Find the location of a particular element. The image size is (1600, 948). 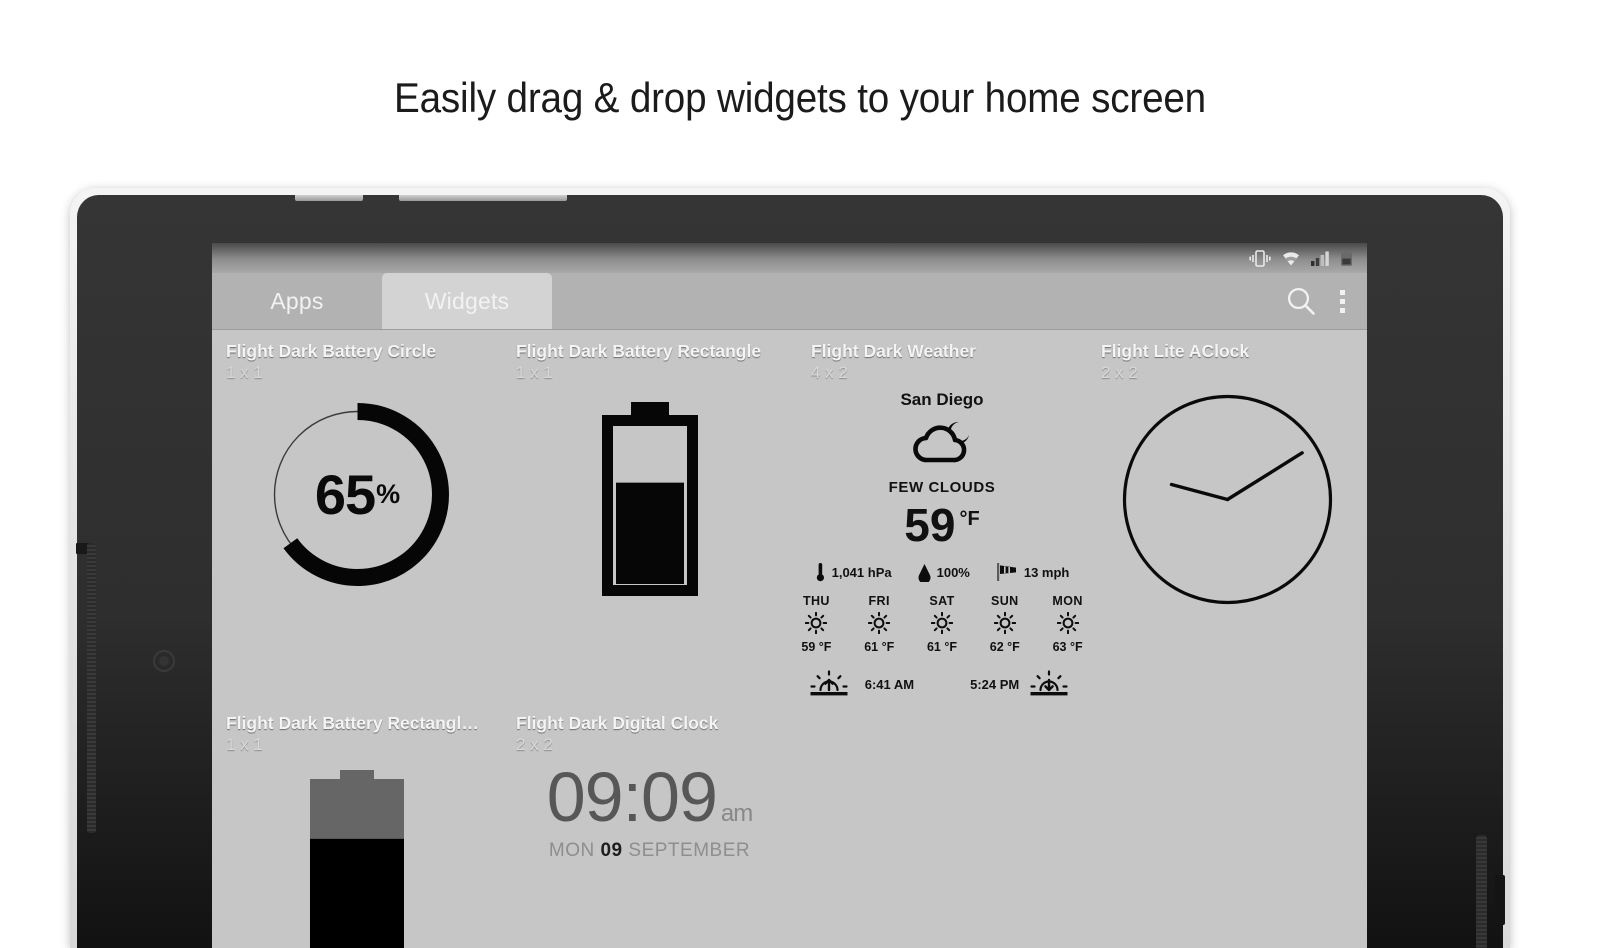

widget-title: Flight Dark Battery Rectangle is located at coordinates (639, 351).